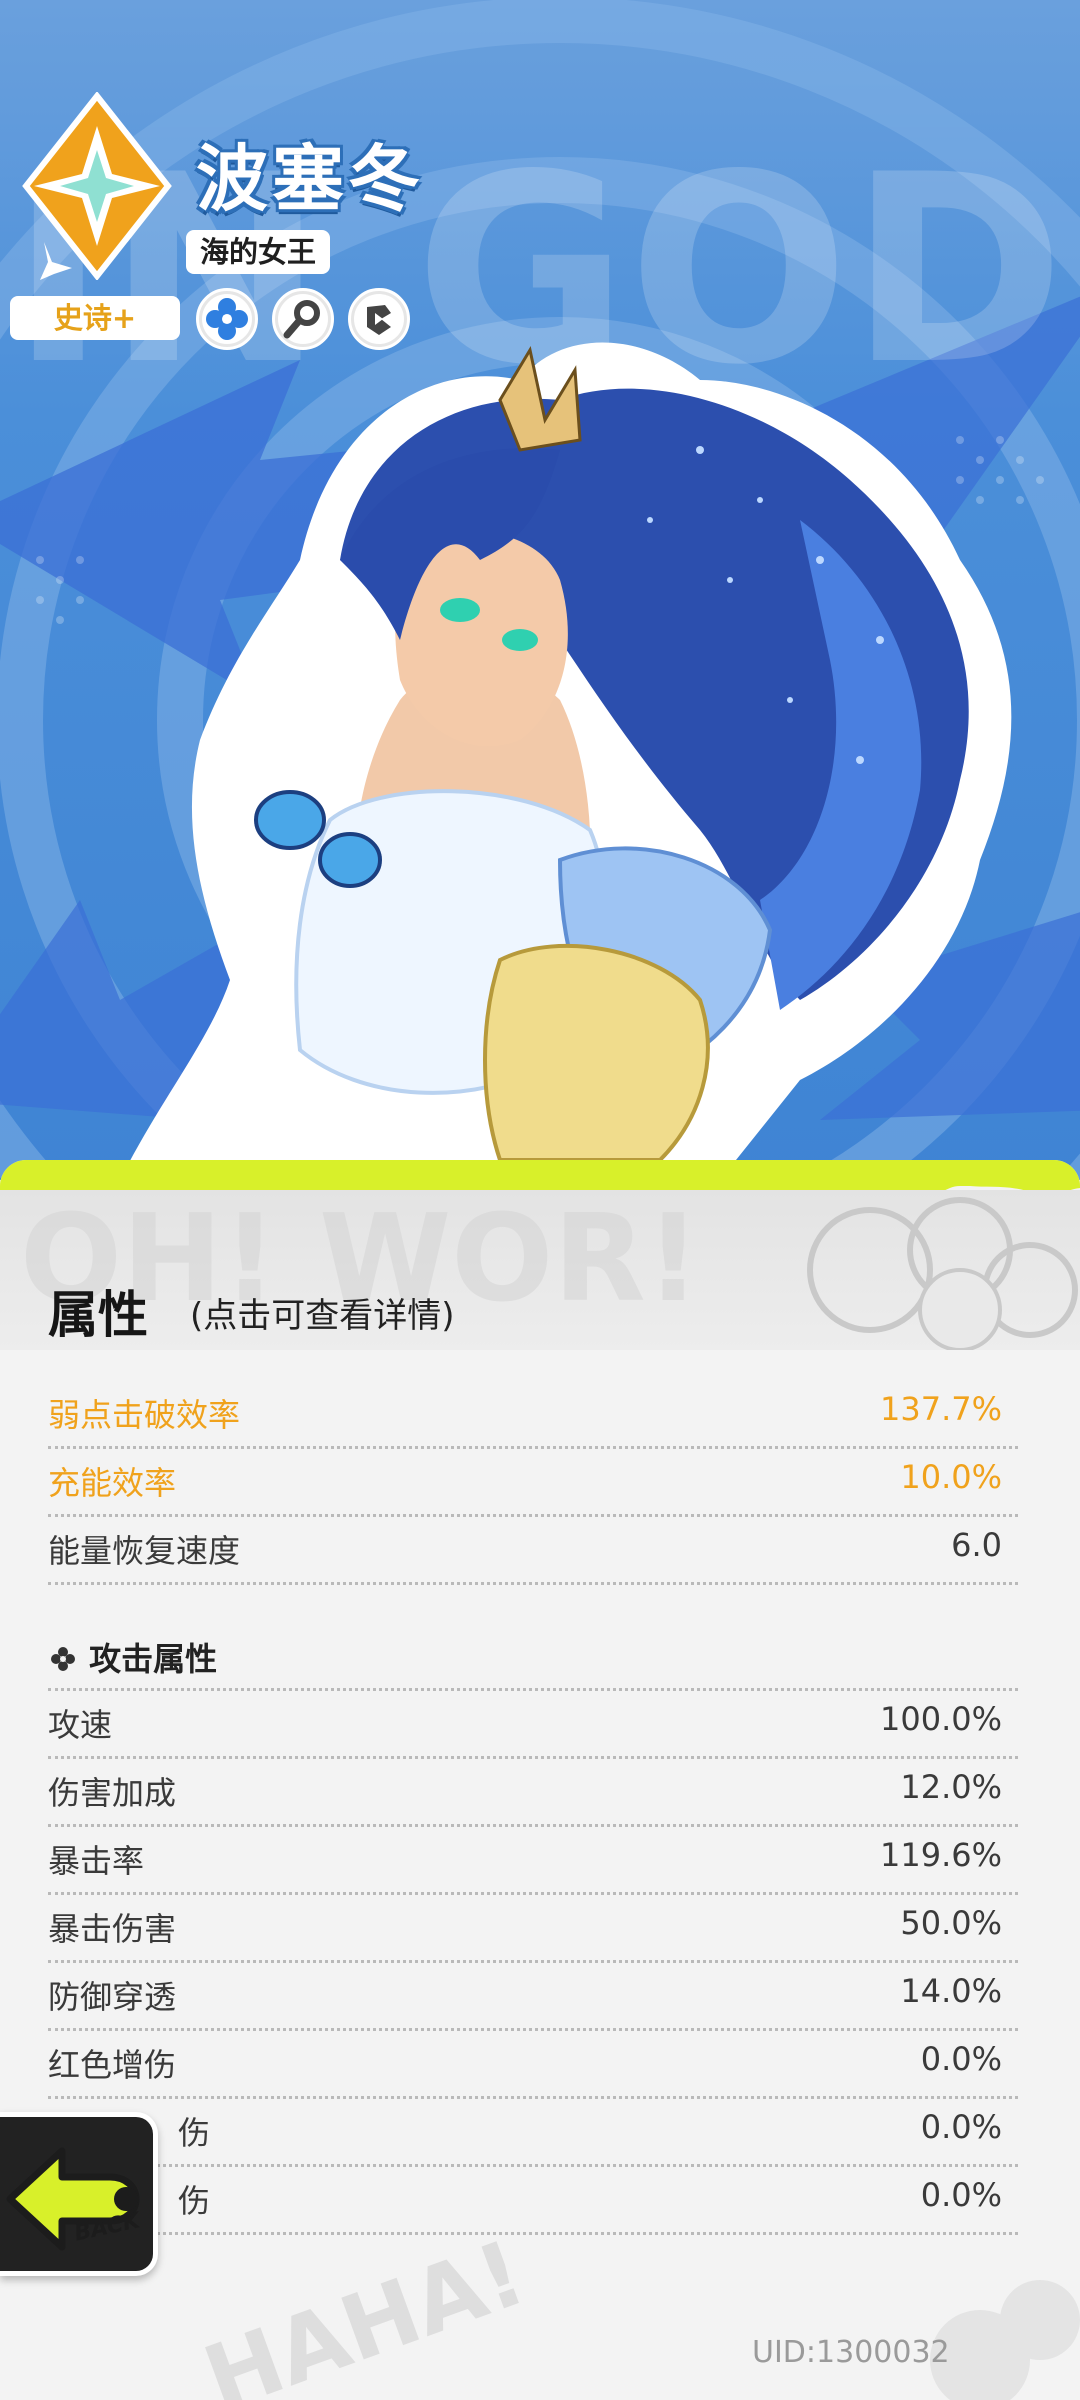 Image resolution: width=1080 pixels, height=2400 pixels. What do you see at coordinates (951, 1991) in the screenshot?
I see `attr-value: 14.0%` at bounding box center [951, 1991].